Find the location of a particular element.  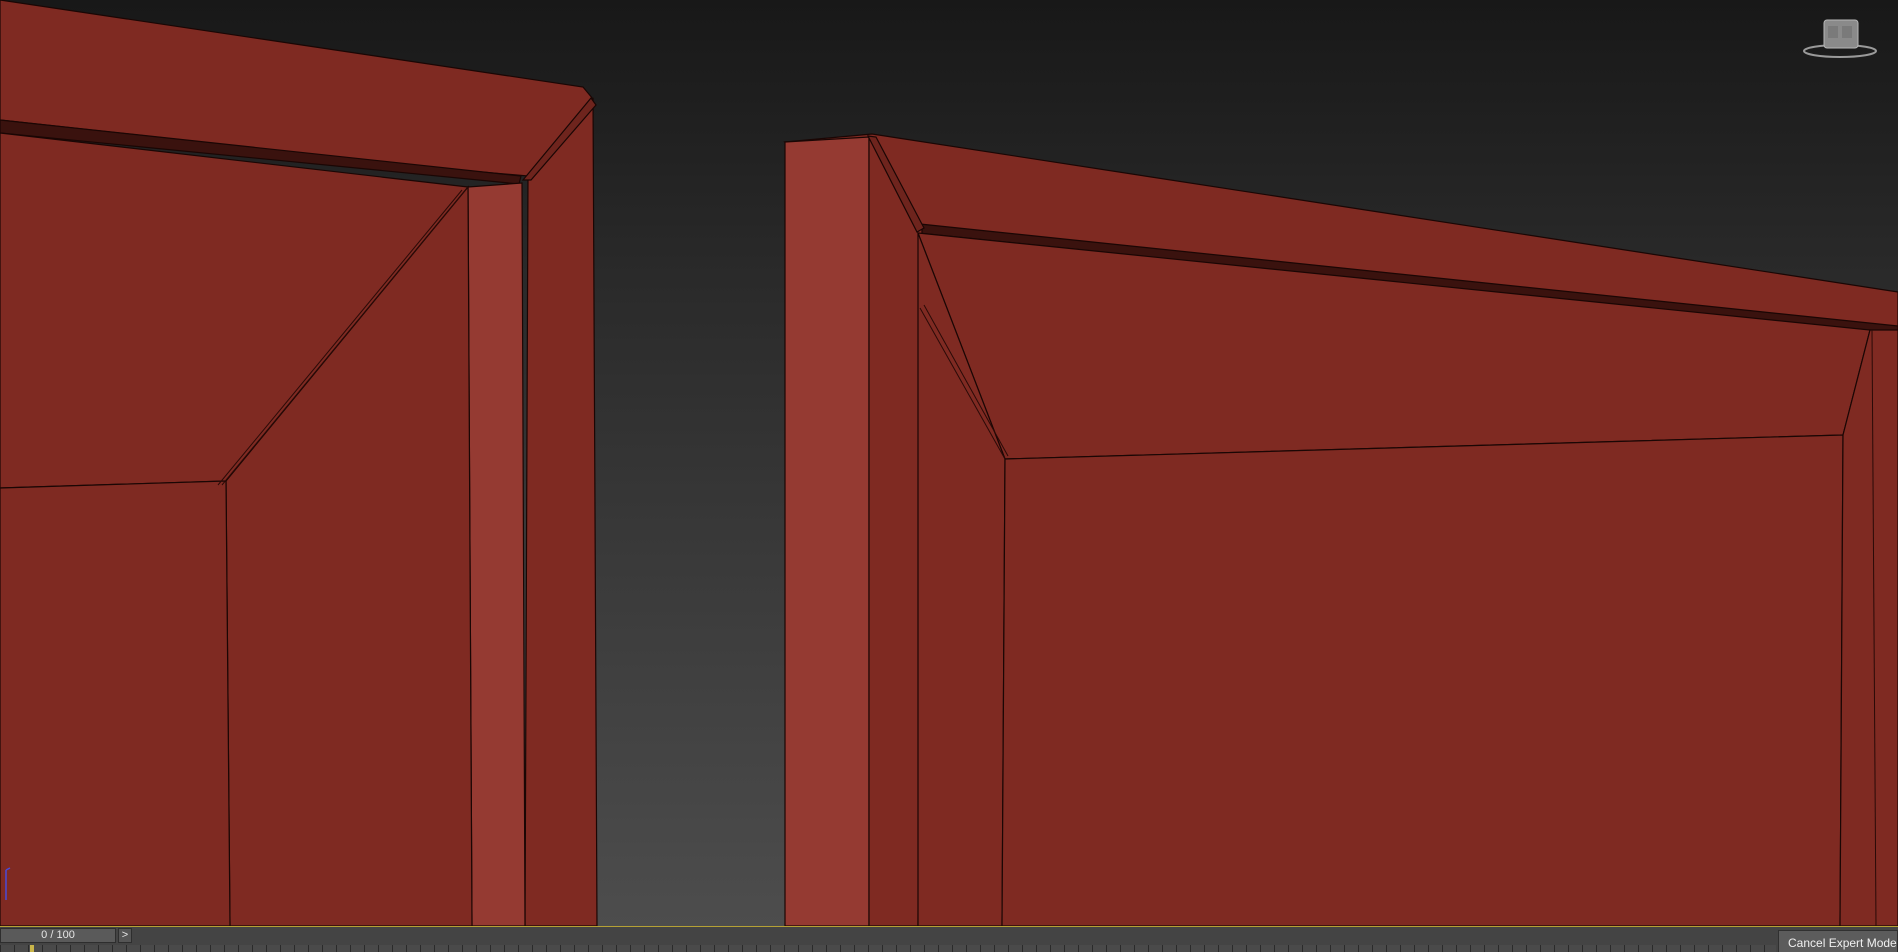

right-stile-lit is located at coordinates (827, 531).